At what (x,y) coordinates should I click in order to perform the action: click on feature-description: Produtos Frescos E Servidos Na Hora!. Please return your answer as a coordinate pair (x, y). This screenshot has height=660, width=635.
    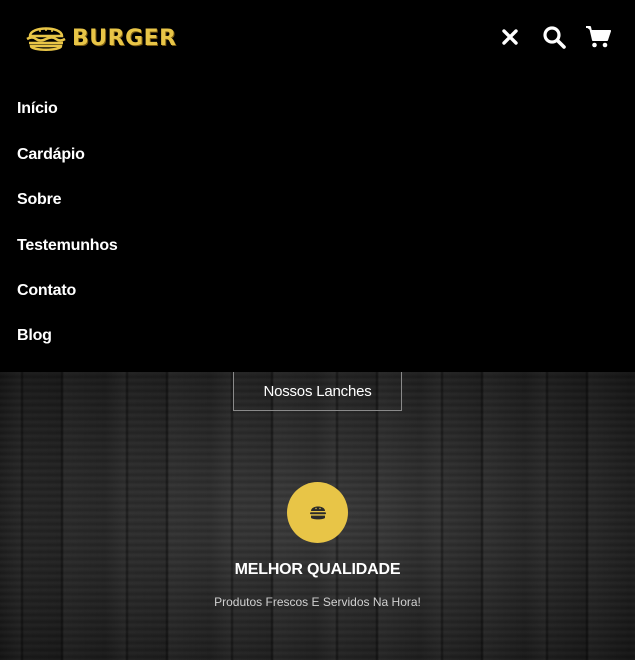
    Looking at the image, I should click on (317, 602).